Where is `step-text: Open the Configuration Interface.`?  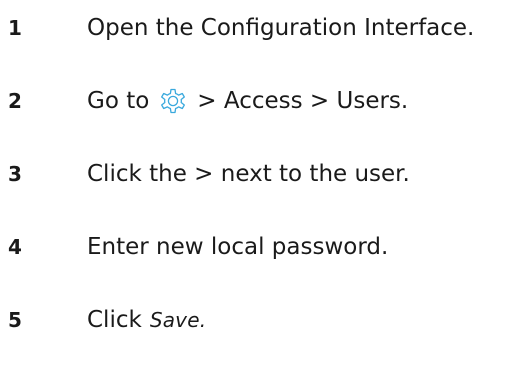
step-text: Open the Configuration Interface. is located at coordinates (281, 28).